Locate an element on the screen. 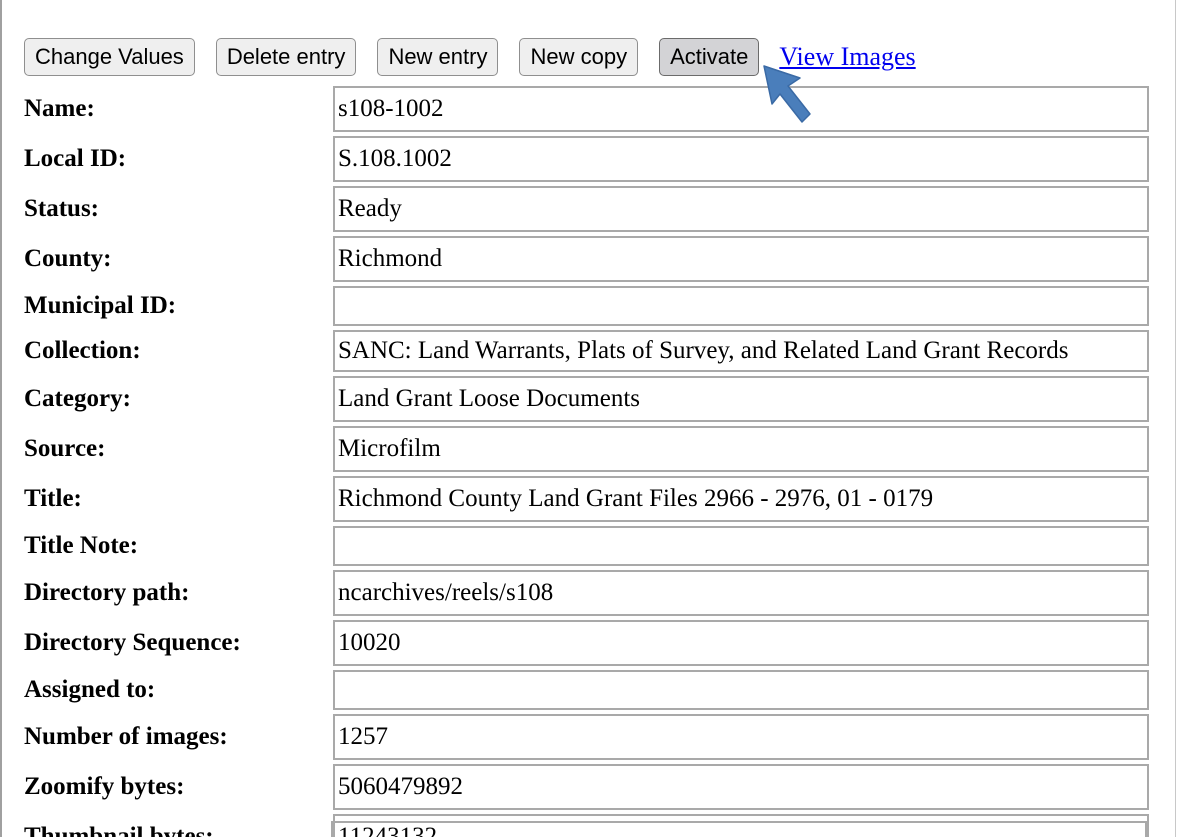 This screenshot has width=1184, height=837. field-label: County: is located at coordinates (68, 258).